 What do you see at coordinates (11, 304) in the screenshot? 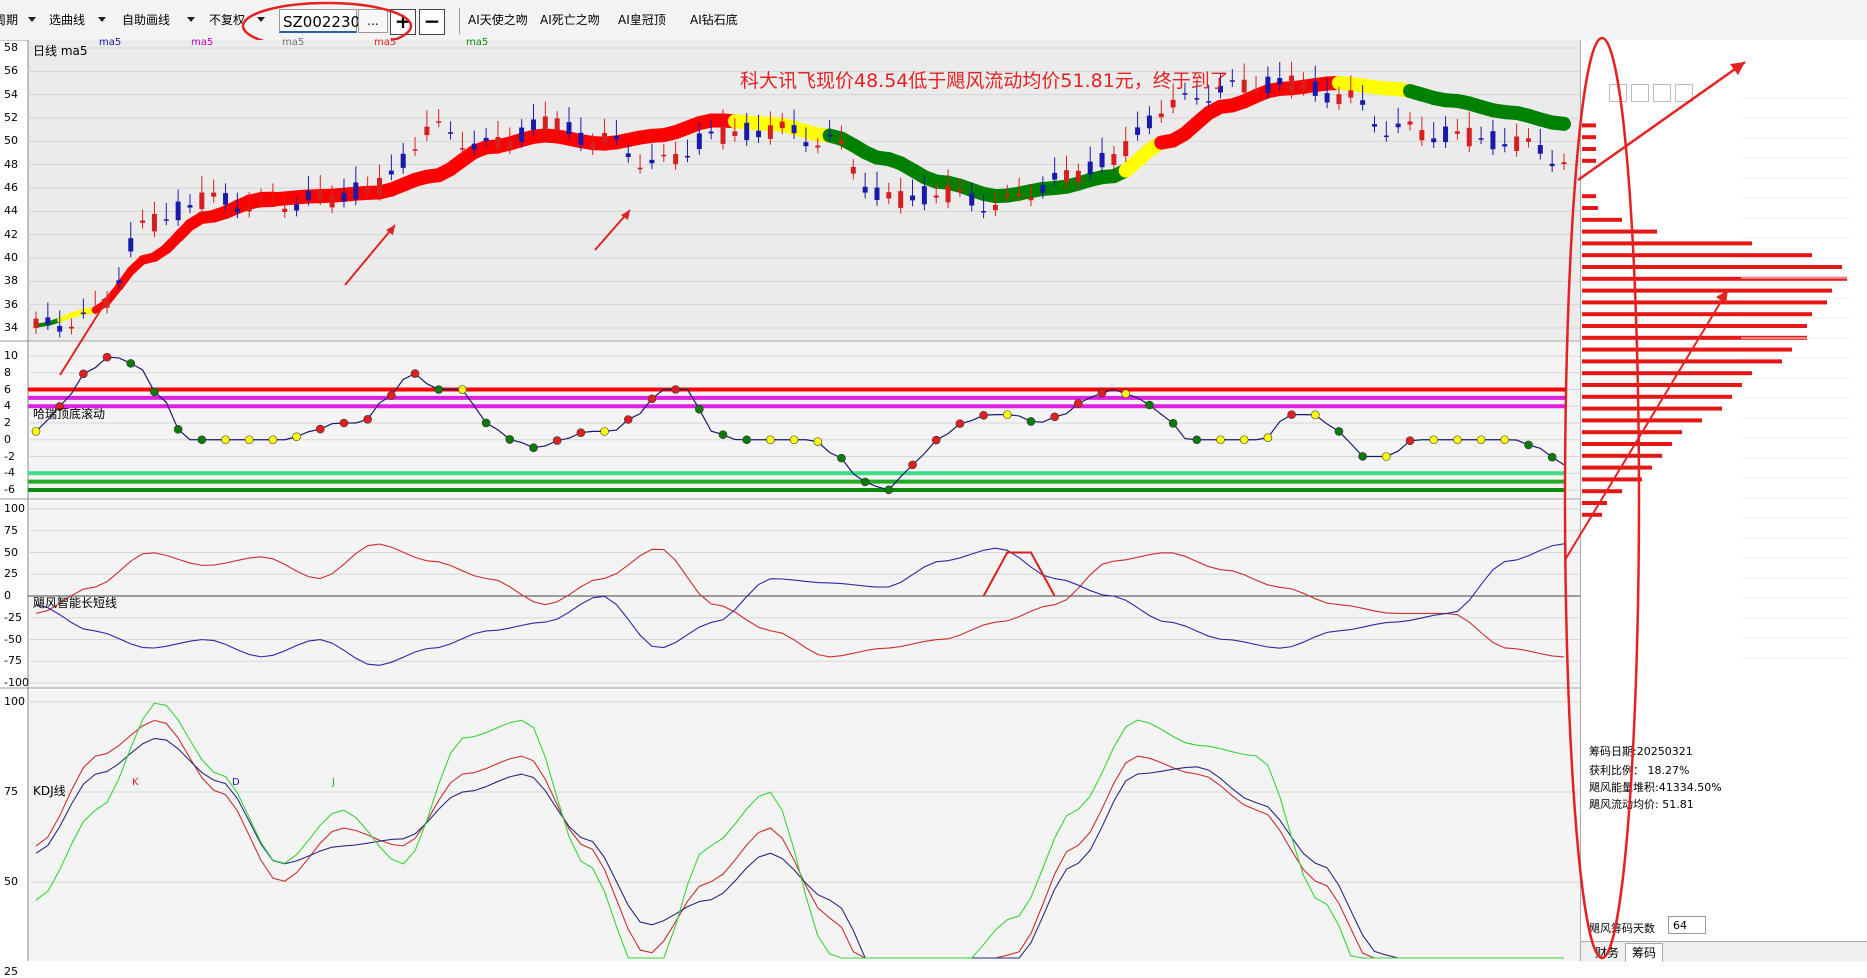
I see `price-tick: 36` at bounding box center [11, 304].